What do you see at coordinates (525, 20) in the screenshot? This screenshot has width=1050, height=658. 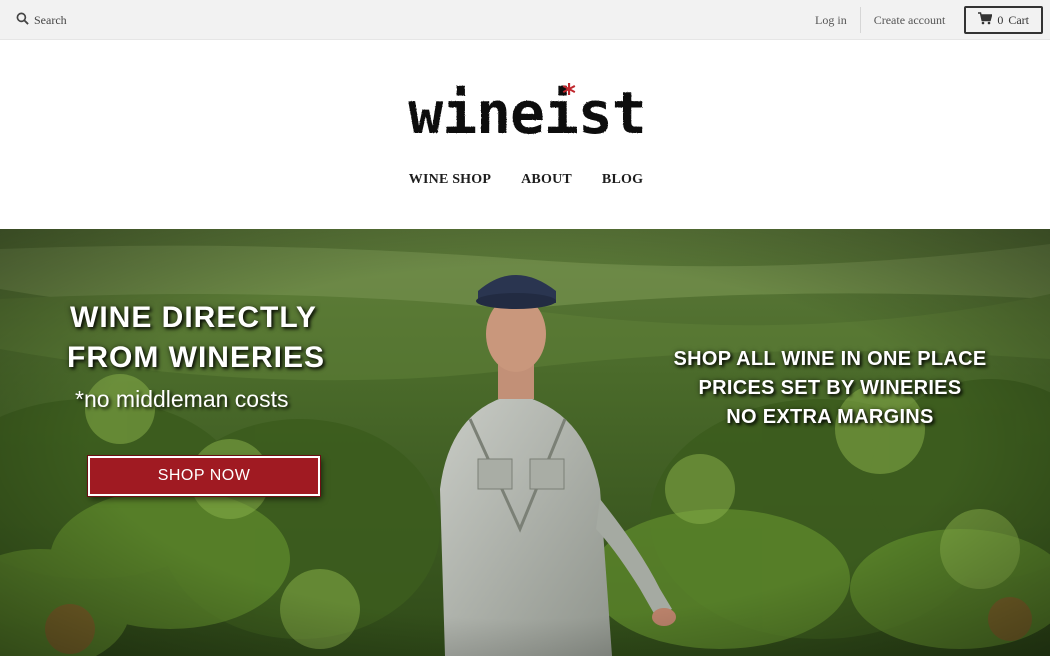 I see `top-utility-bar: Search Log in Create account 0 Cart` at bounding box center [525, 20].